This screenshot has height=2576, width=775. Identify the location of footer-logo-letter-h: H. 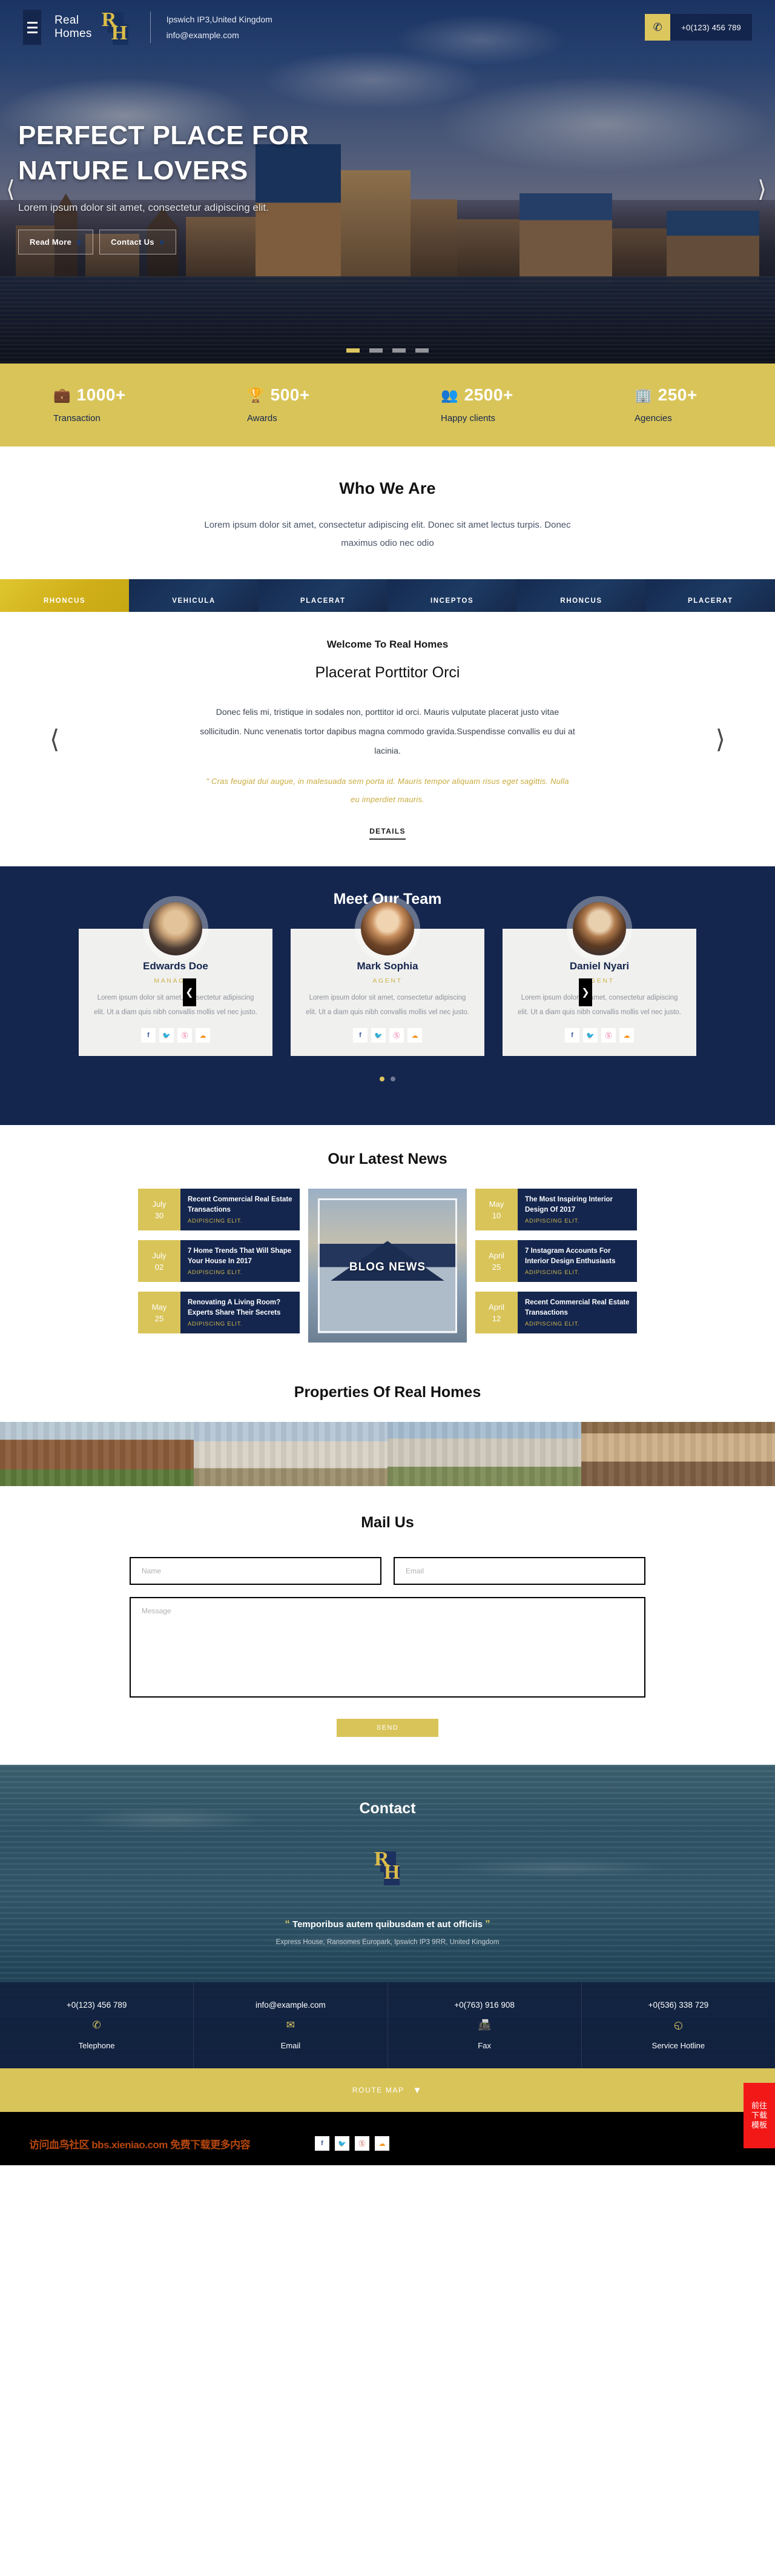
(392, 1872).